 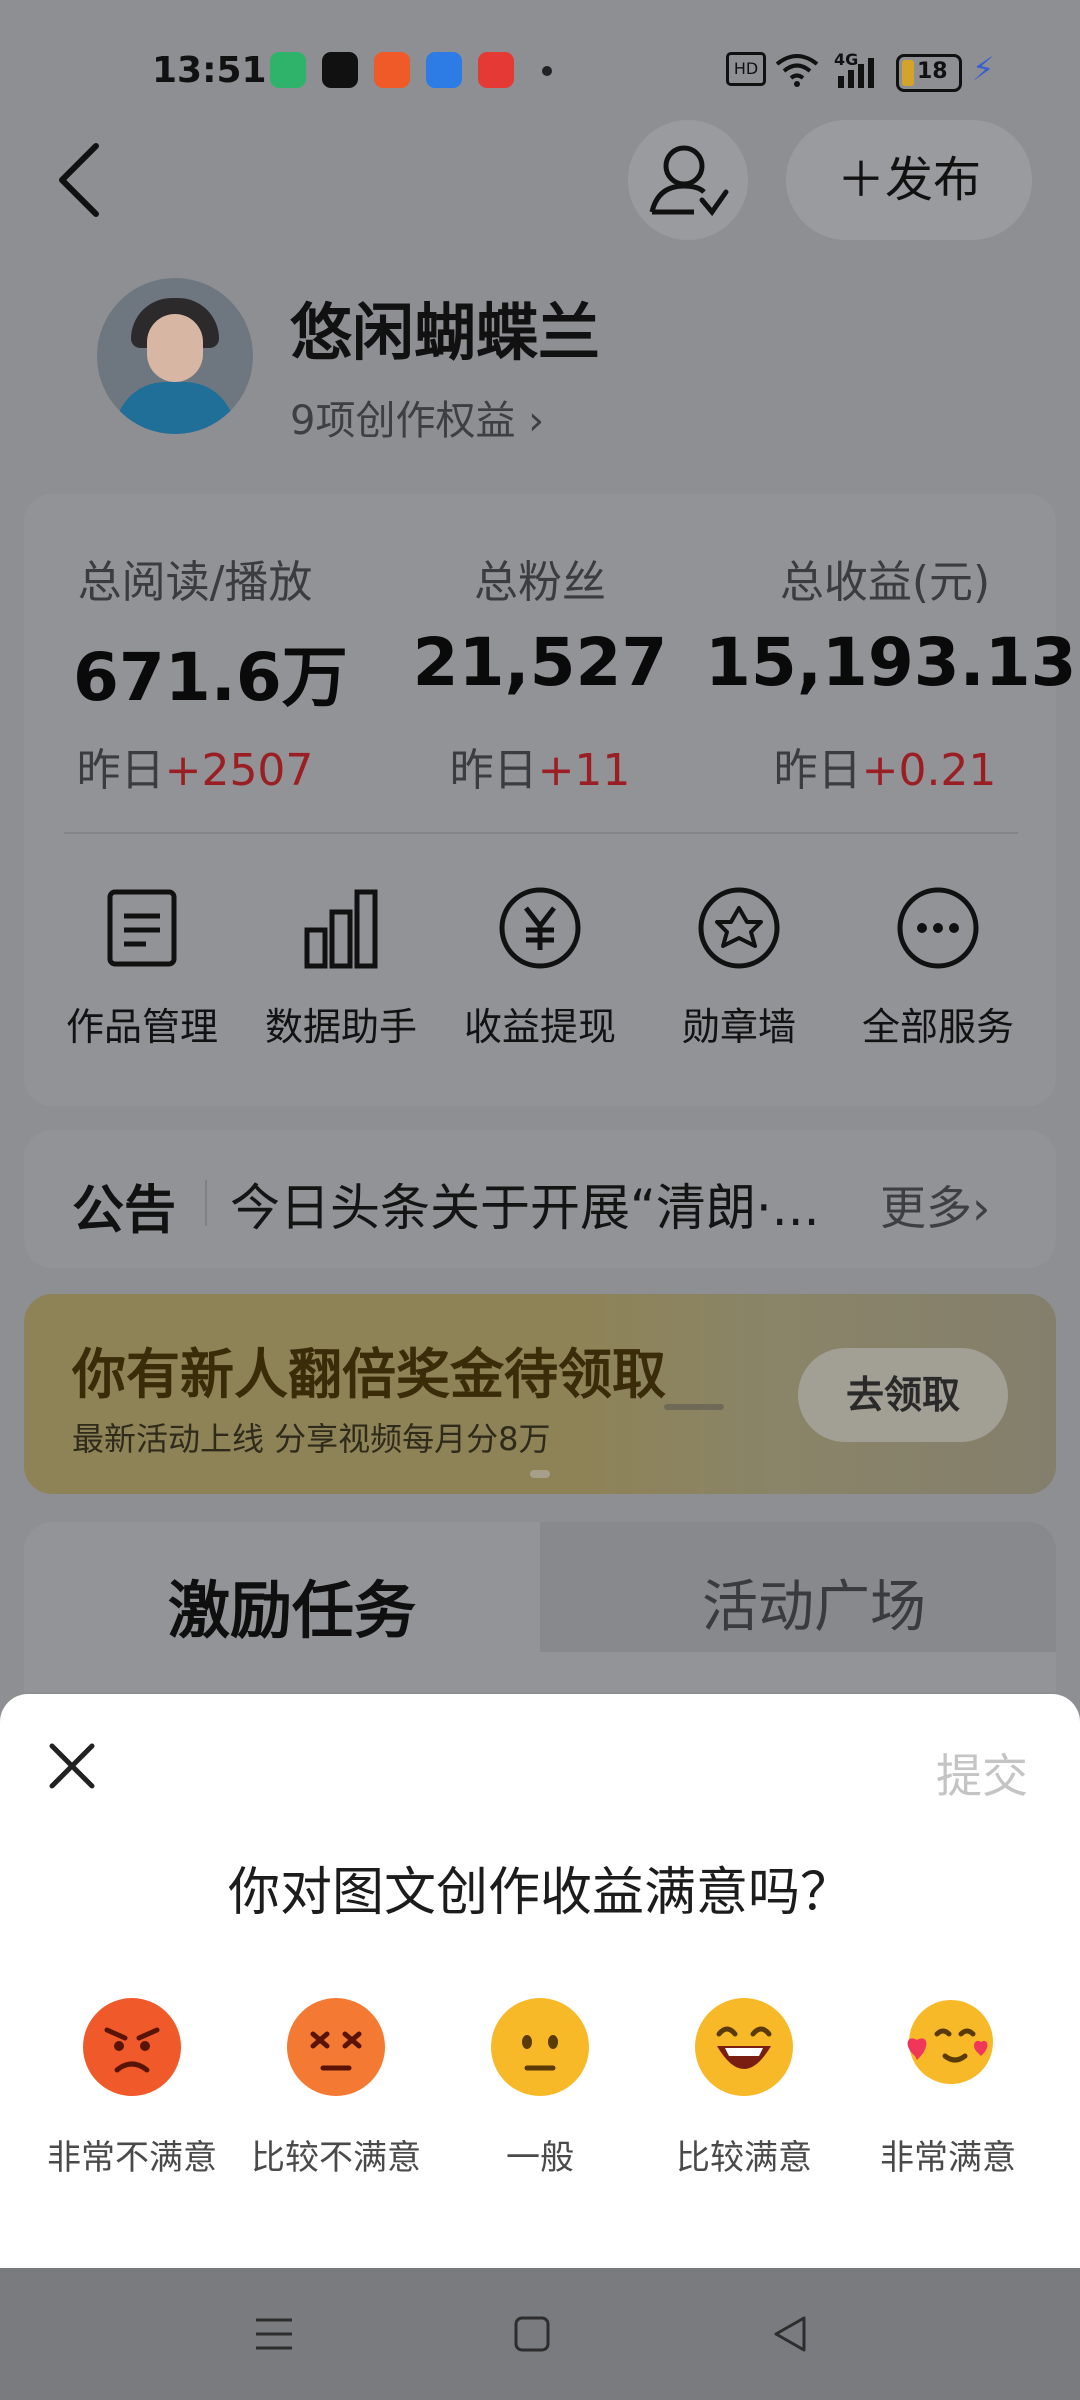 What do you see at coordinates (340, 1027) in the screenshot?
I see `service-label: 数据助手` at bounding box center [340, 1027].